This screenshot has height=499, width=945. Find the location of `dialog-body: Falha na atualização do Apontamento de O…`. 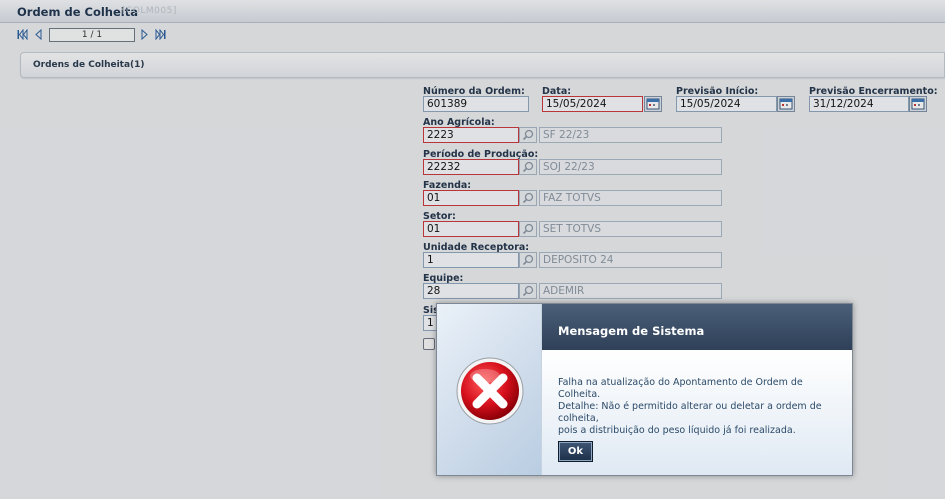

dialog-body: Falha na atualização do Apontamento de O… is located at coordinates (697, 412).